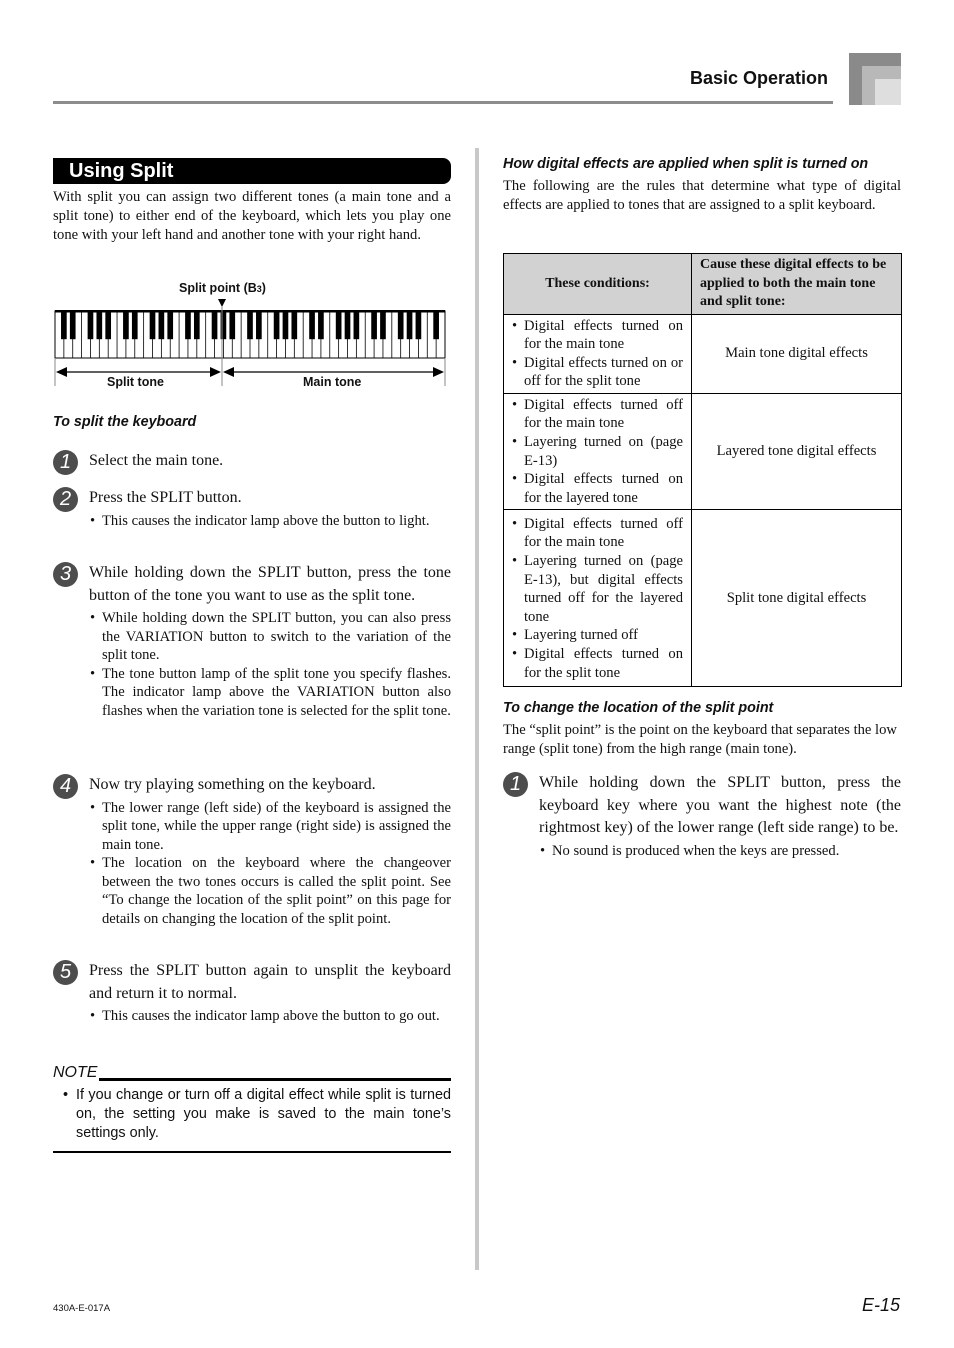  I want to click on note-top-rule, so click(252, 1079).